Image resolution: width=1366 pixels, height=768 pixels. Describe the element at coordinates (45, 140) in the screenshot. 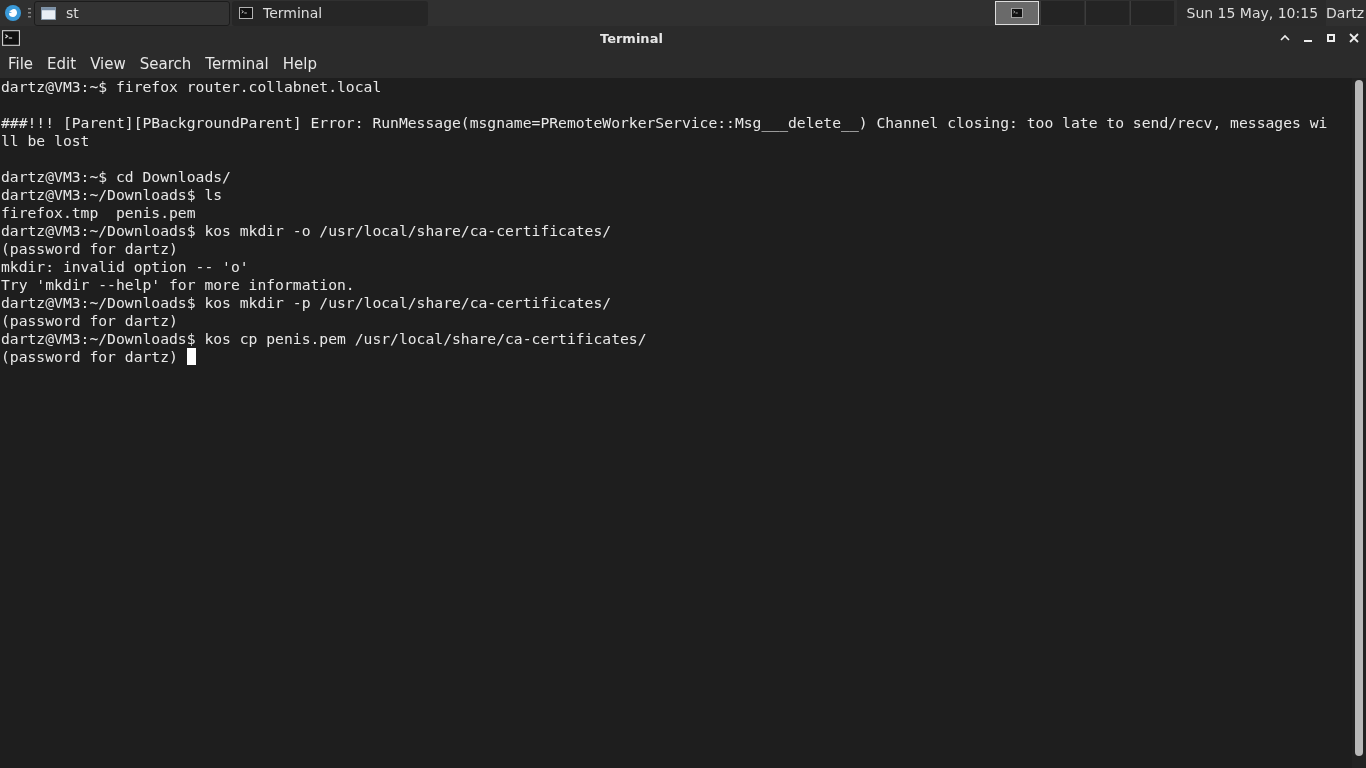

I see `terminal-line: ll be lost` at that location.